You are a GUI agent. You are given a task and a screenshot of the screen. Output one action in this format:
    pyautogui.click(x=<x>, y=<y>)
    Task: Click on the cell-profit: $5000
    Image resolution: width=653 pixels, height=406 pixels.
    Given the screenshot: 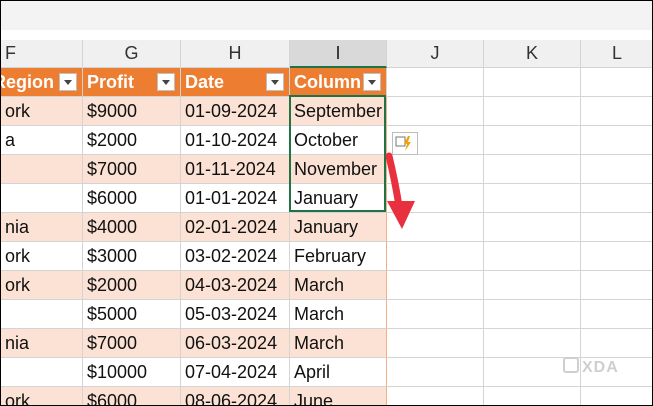 What is the action you would take?
    pyautogui.click(x=132, y=314)
    